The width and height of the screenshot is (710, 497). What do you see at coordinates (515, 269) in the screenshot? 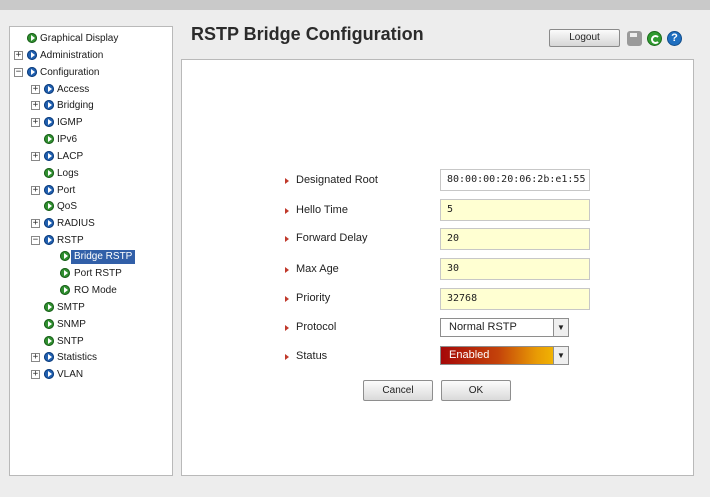
I see `max-age-input: 30` at bounding box center [515, 269].